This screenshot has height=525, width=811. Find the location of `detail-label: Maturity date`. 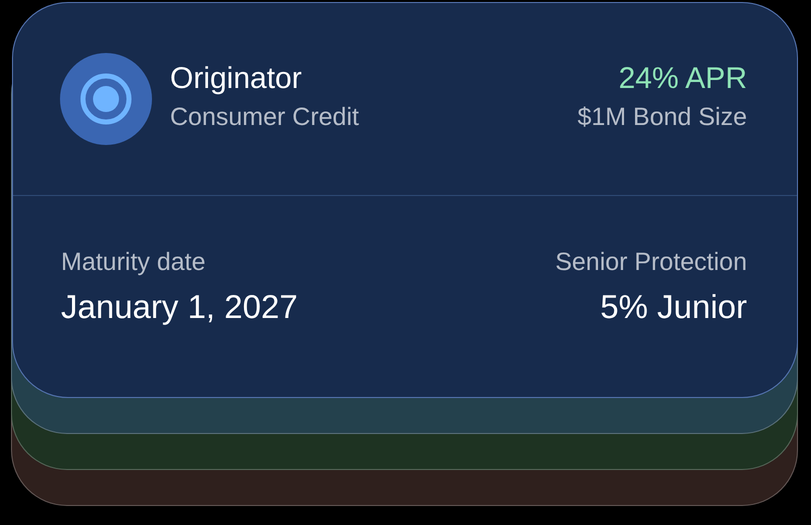

detail-label: Maturity date is located at coordinates (133, 262).